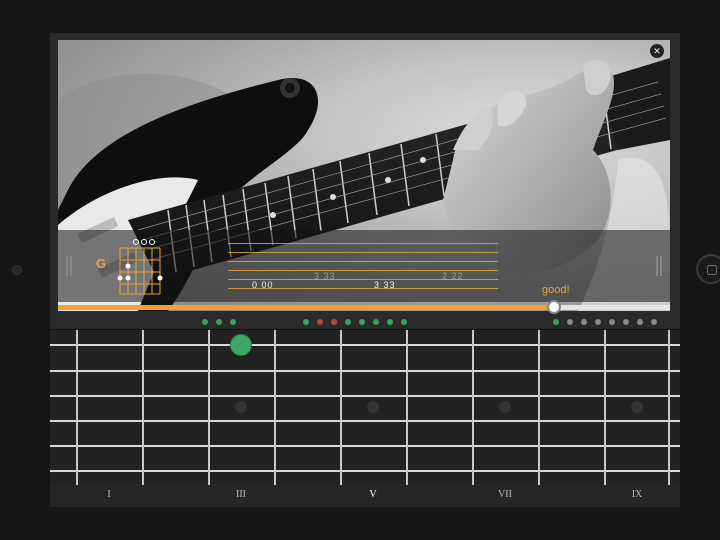 The image size is (720, 540). Describe the element at coordinates (306, 307) in the screenshot. I see `progress-fill` at that location.